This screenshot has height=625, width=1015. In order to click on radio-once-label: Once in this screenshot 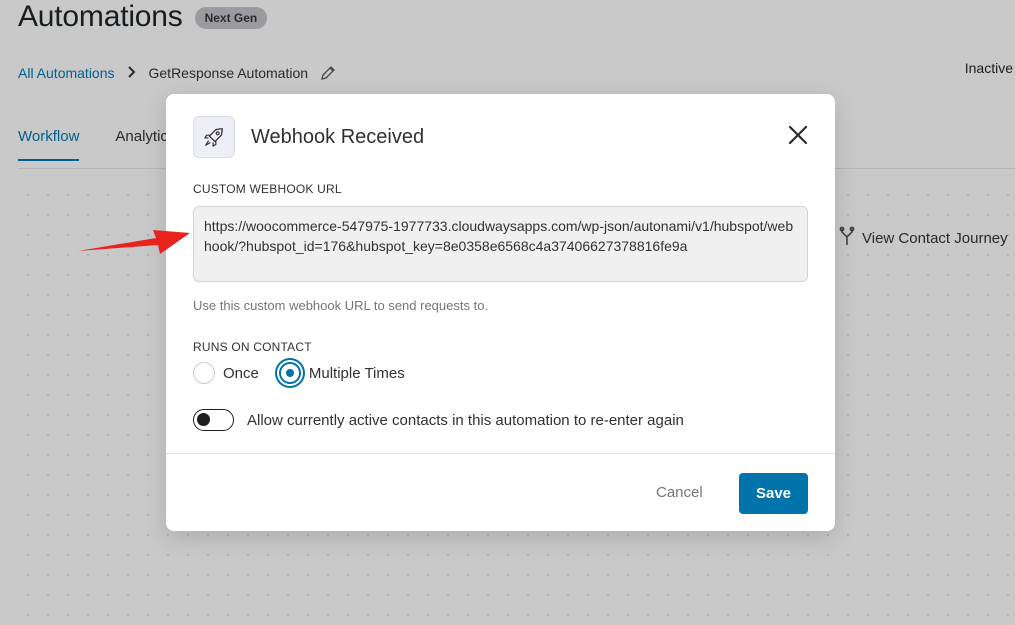, I will do `click(241, 373)`.